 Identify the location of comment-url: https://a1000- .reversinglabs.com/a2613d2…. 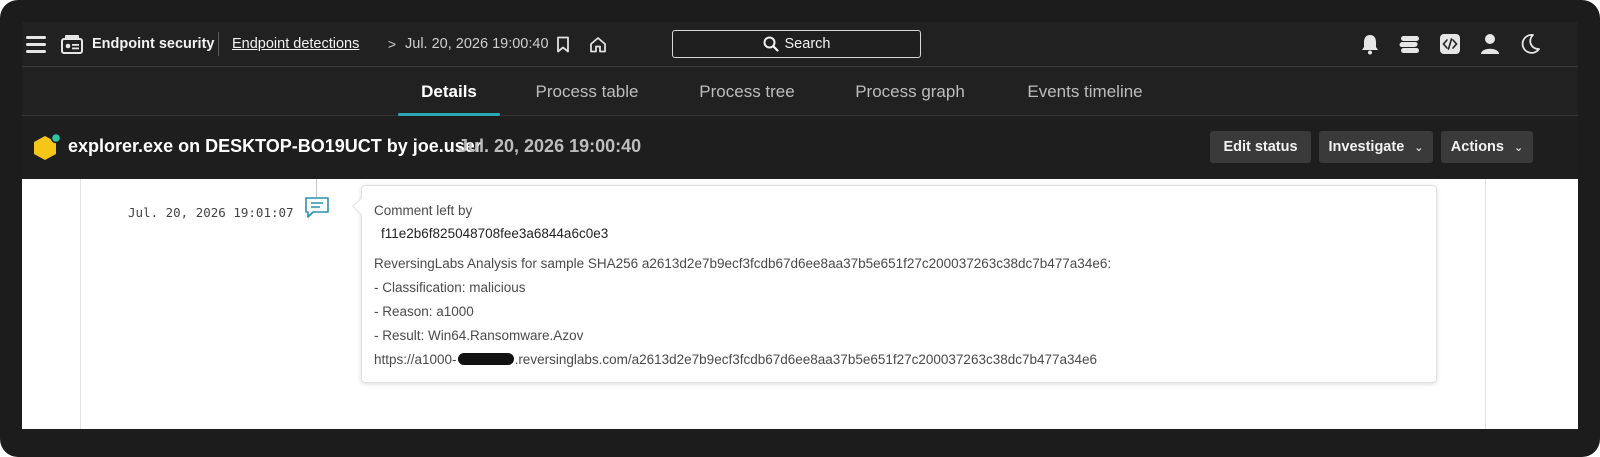
(735, 359).